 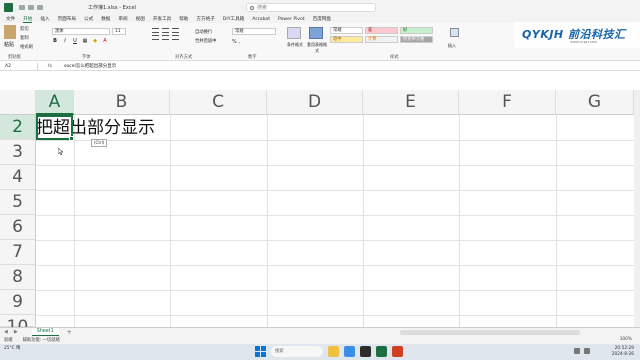 What do you see at coordinates (183, 19) in the screenshot?
I see `tab-help: 帮助` at bounding box center [183, 19].